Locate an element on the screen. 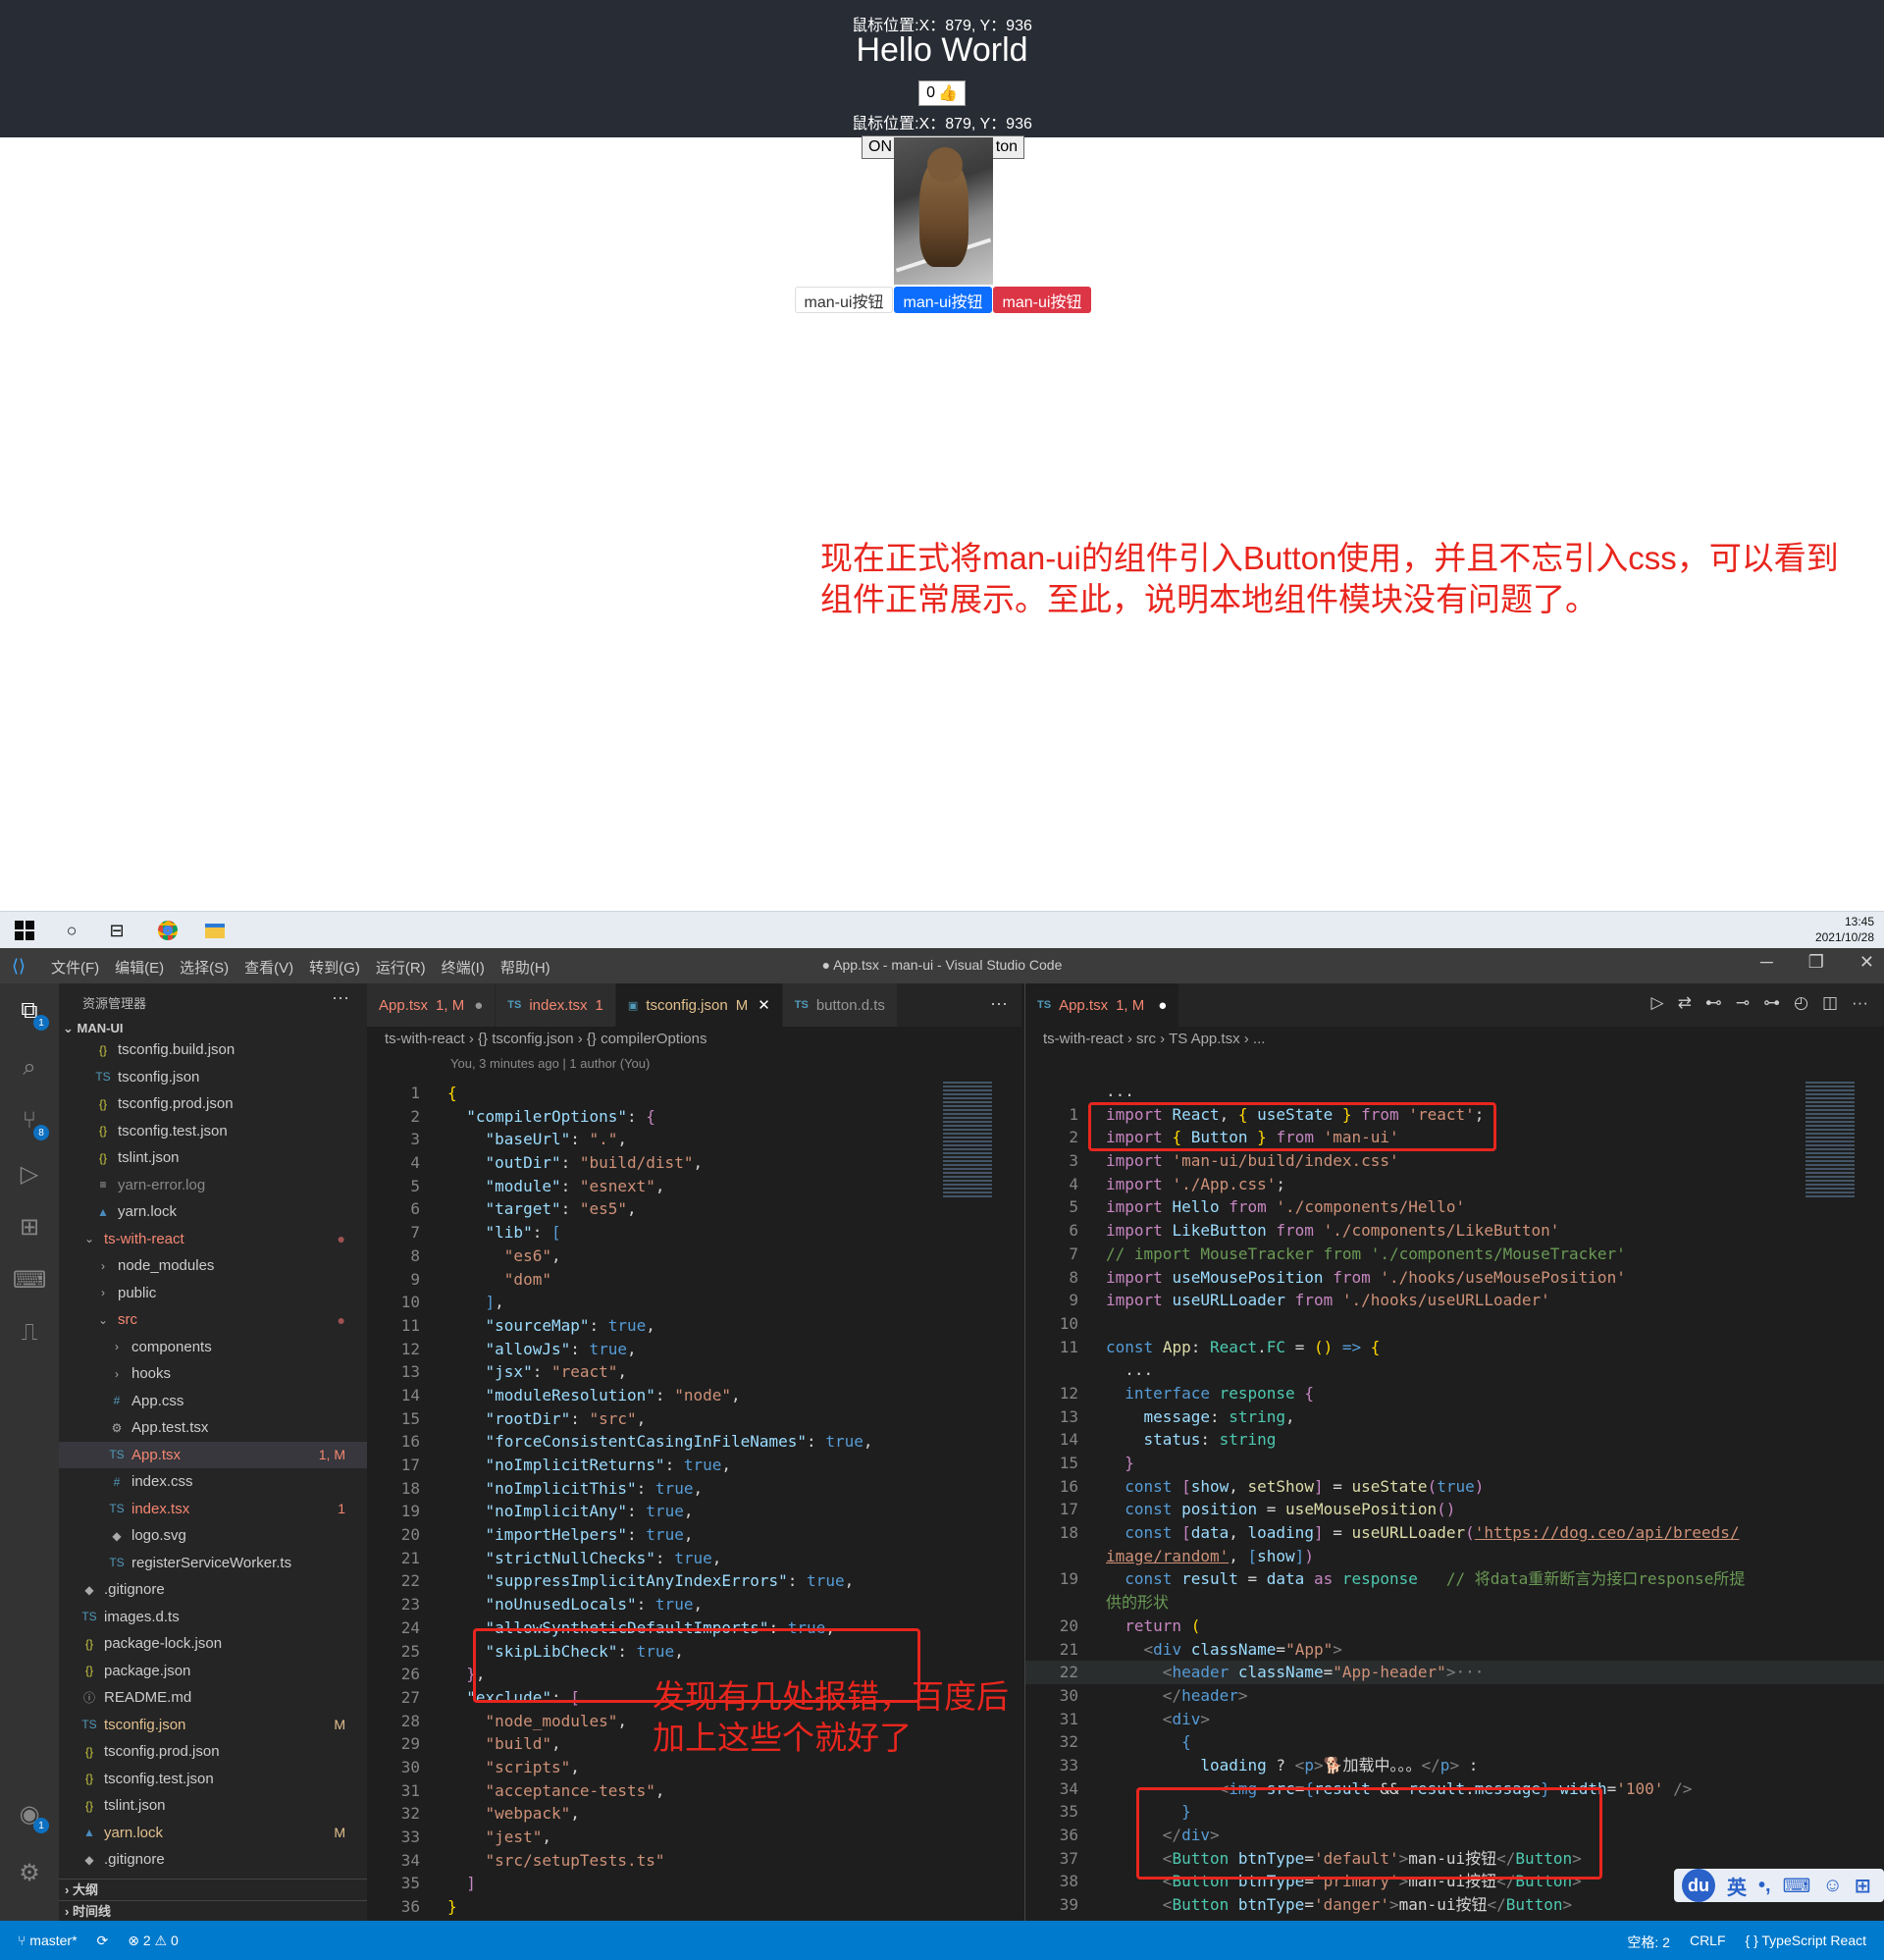  indent-spaces: 空格: 2 is located at coordinates (1648, 1942).